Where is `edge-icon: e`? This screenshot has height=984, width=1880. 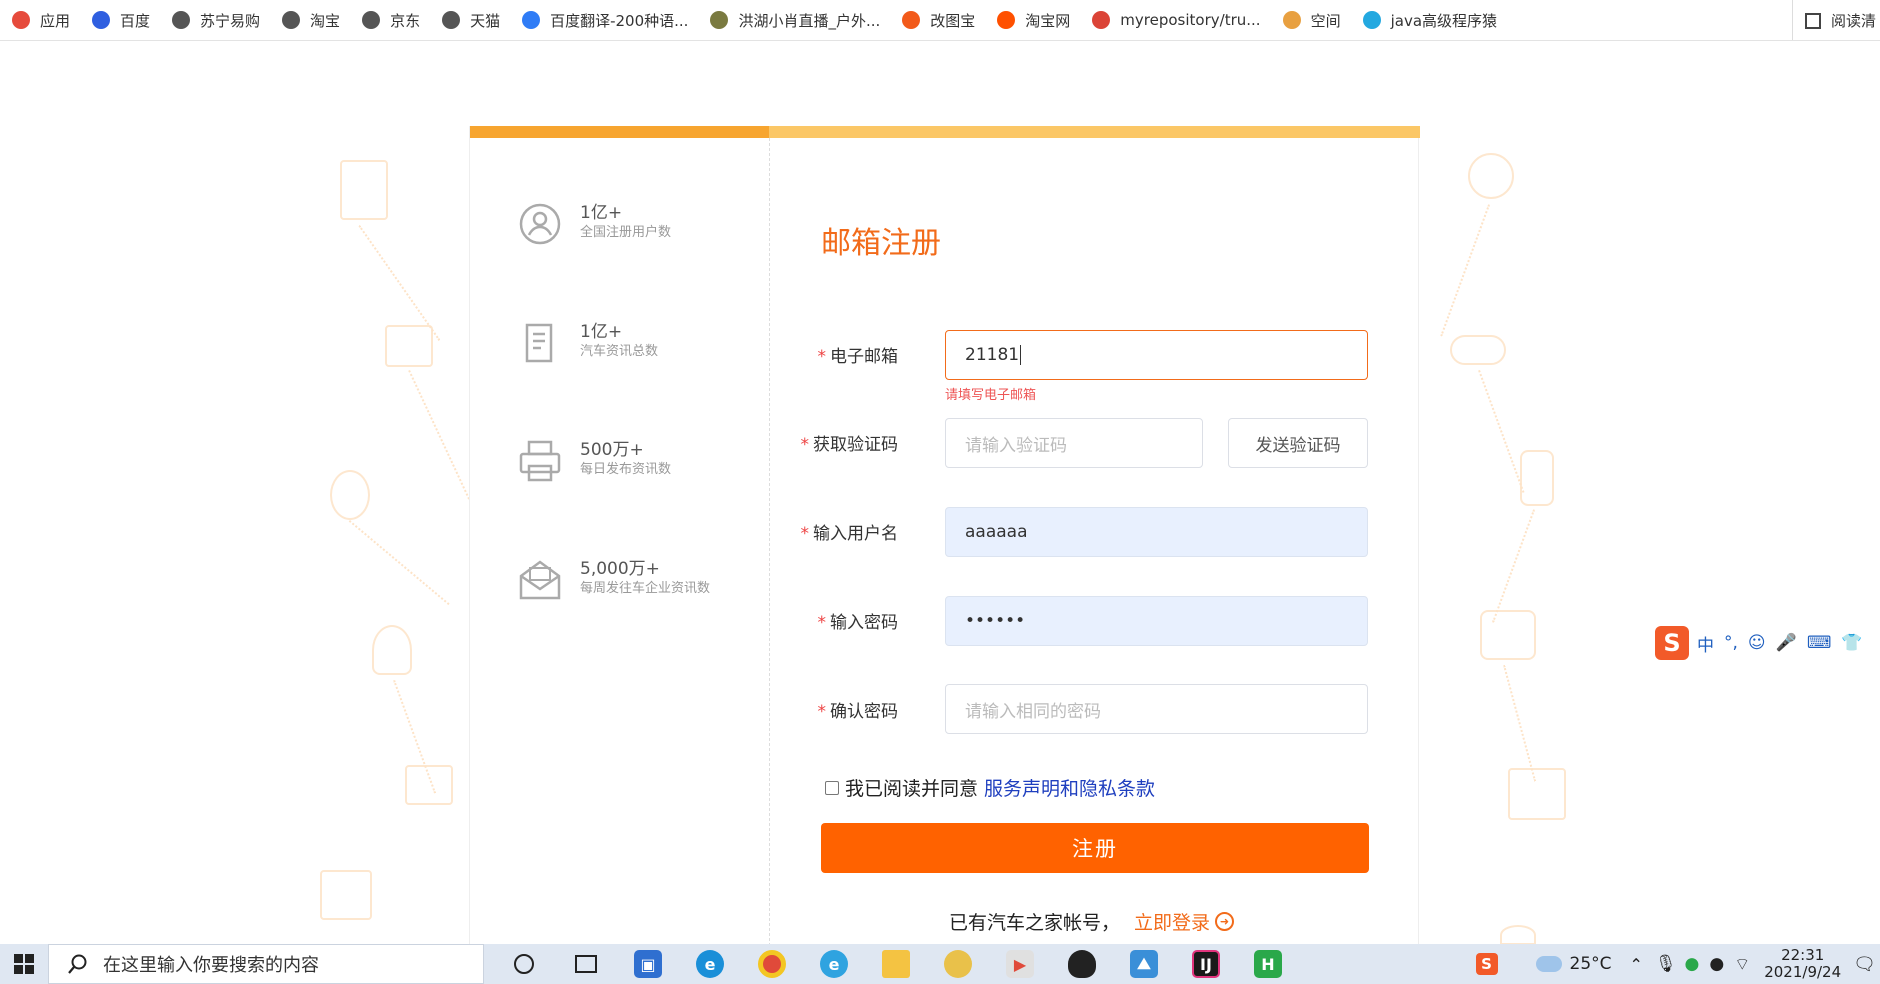
edge-icon: e is located at coordinates (710, 964).